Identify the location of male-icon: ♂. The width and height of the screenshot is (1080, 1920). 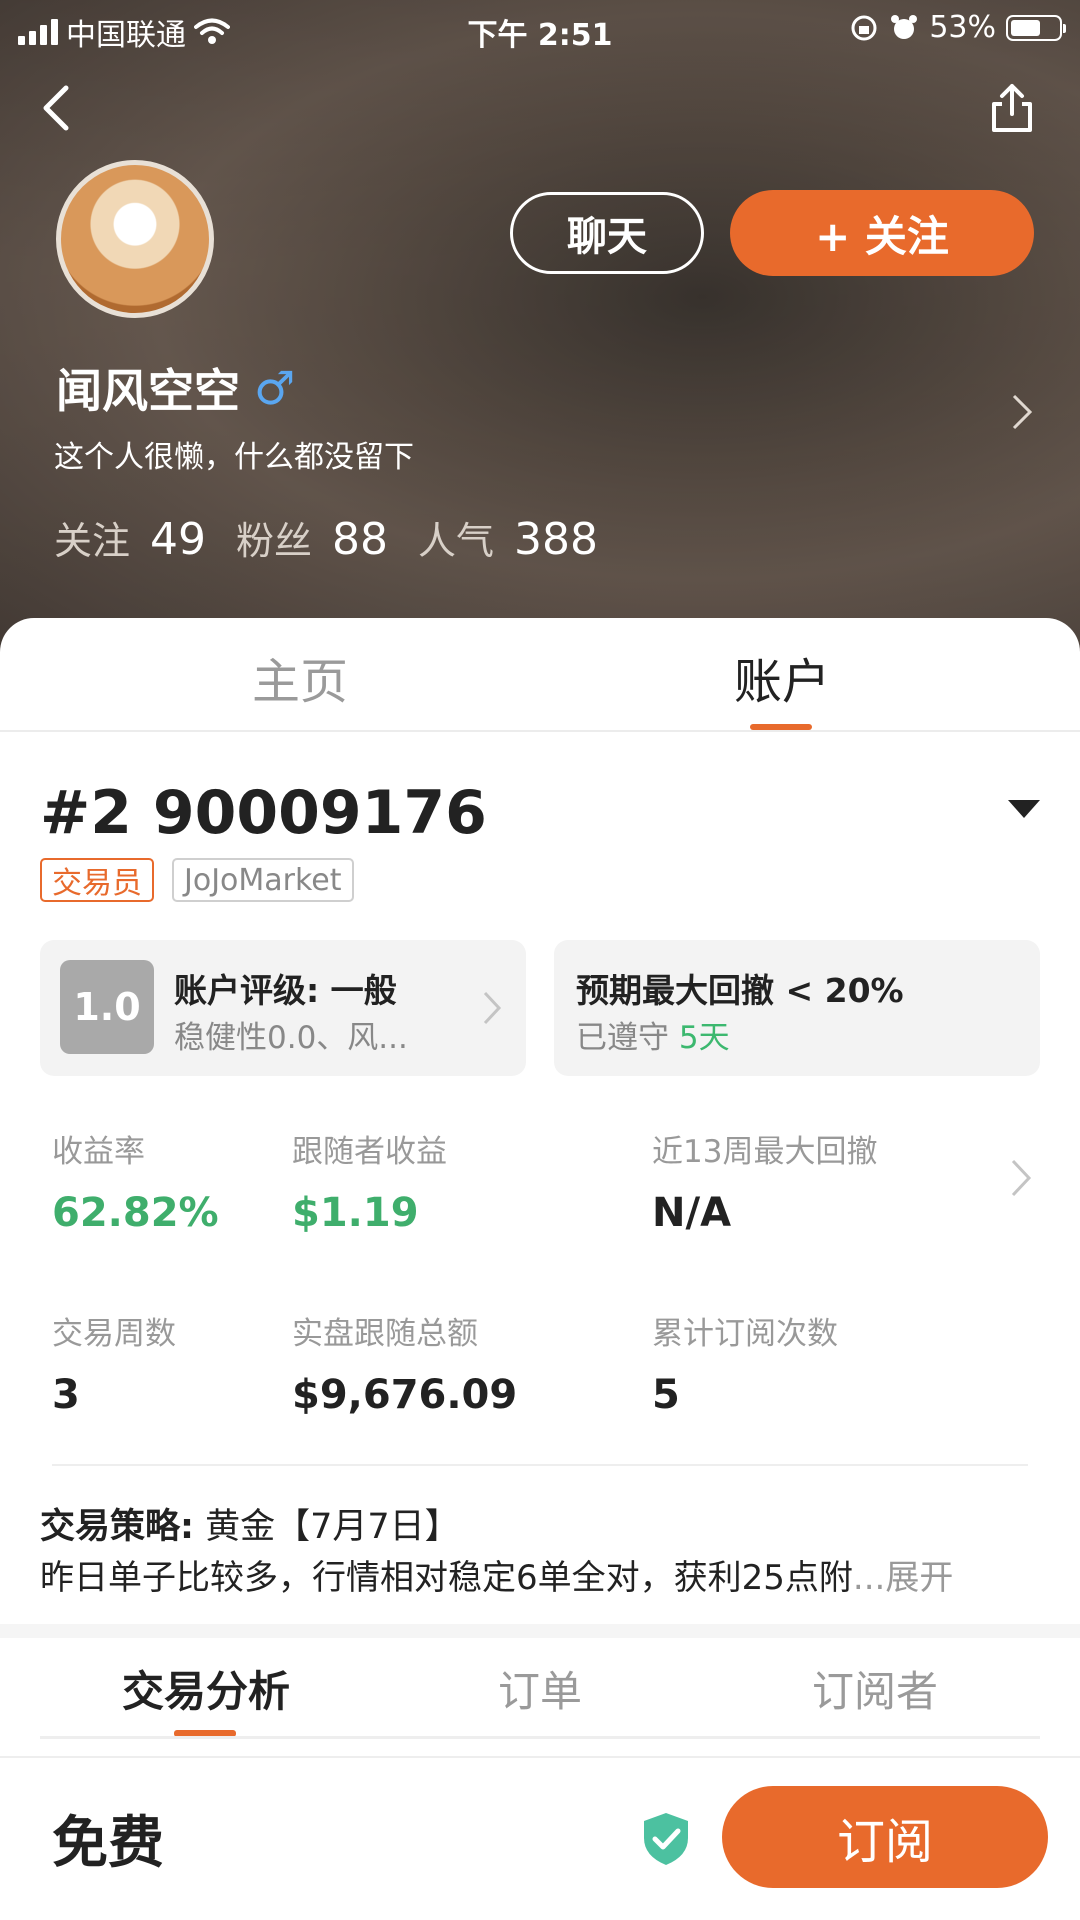
(275, 388).